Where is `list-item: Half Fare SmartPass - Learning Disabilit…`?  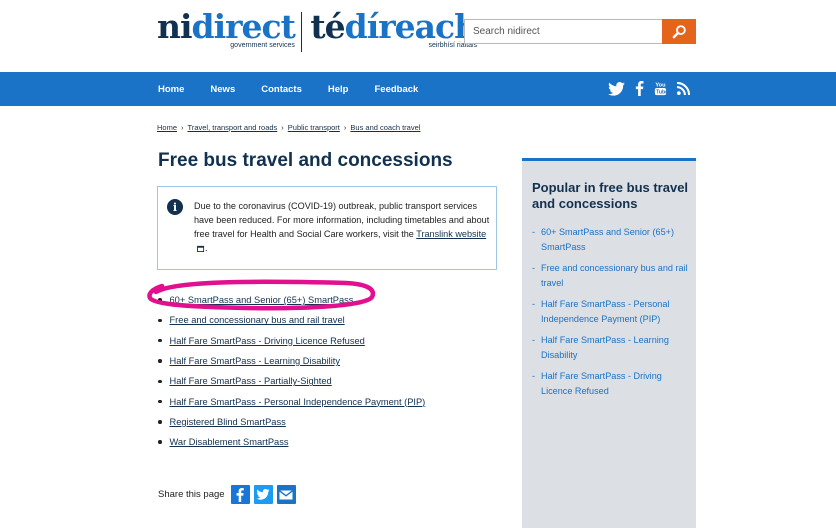
list-item: Half Fare SmartPass - Learning Disabilit… is located at coordinates (291, 361).